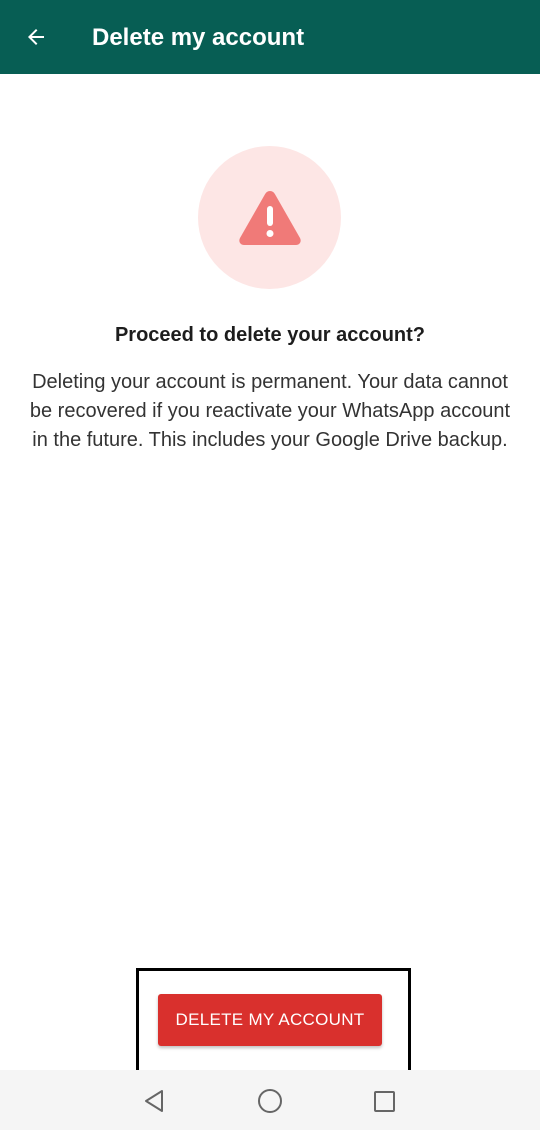 This screenshot has width=540, height=1130. I want to click on triangle-back-icon, so click(154, 1101).